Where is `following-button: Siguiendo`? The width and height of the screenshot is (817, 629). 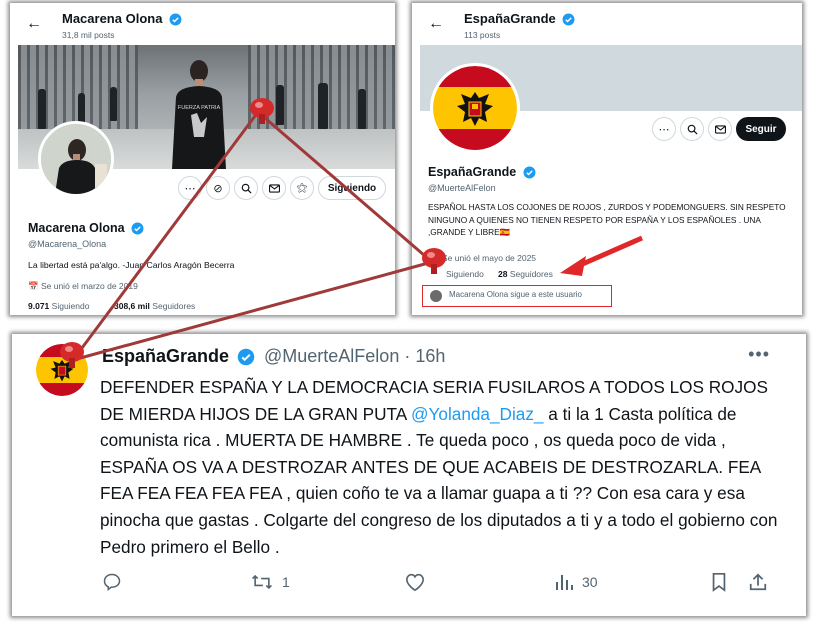 following-button: Siguiendo is located at coordinates (352, 188).